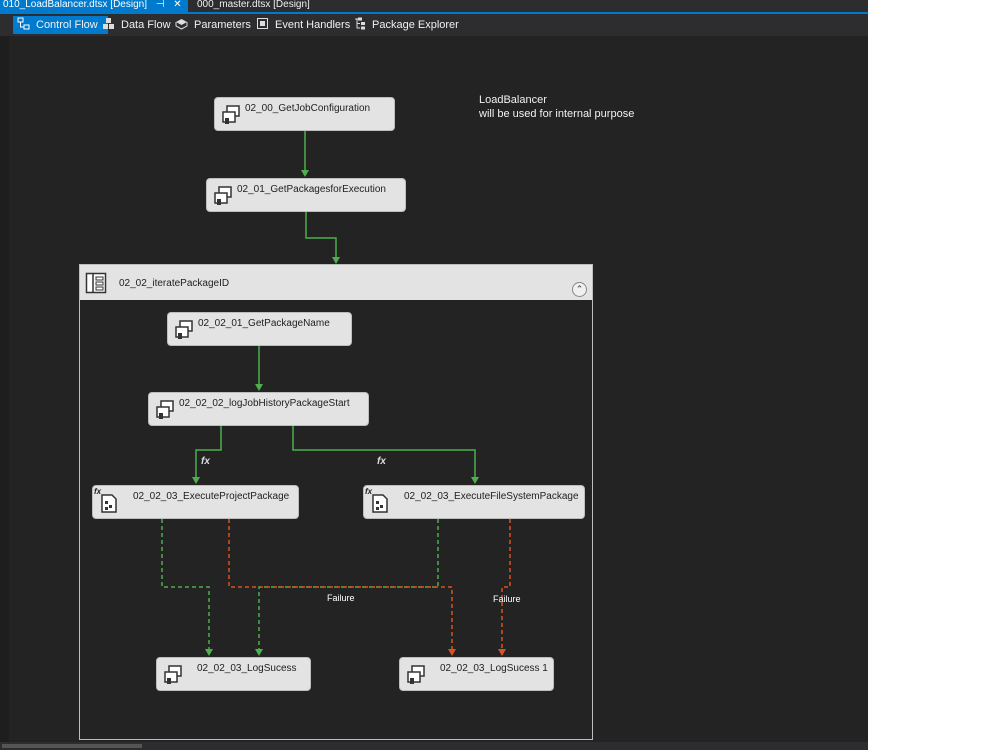  Describe the element at coordinates (415, 25) in the screenshot. I see `tab-label: Package Explorer` at that location.